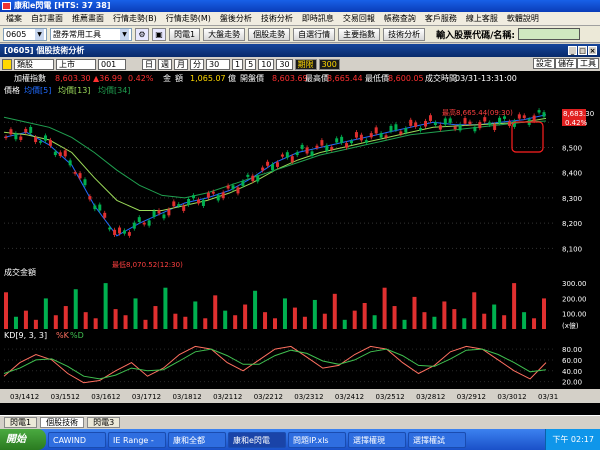 The height and width of the screenshot is (450, 600). I want to click on toolbar-button-5: 技術分析, so click(404, 34).